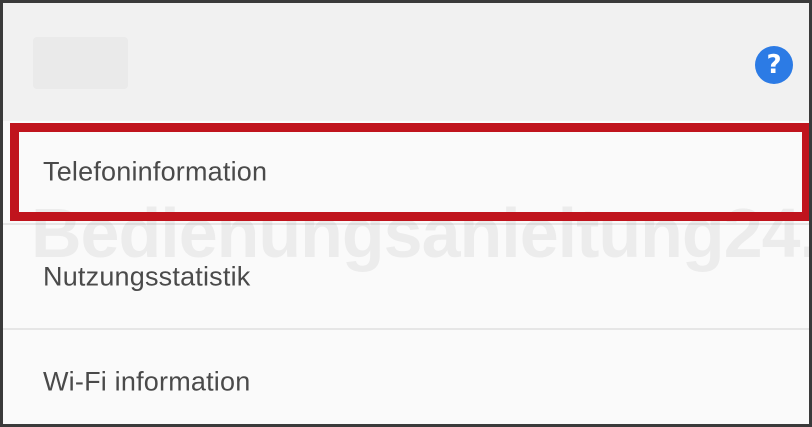  What do you see at coordinates (80, 63) in the screenshot?
I see `app-bar-title` at bounding box center [80, 63].